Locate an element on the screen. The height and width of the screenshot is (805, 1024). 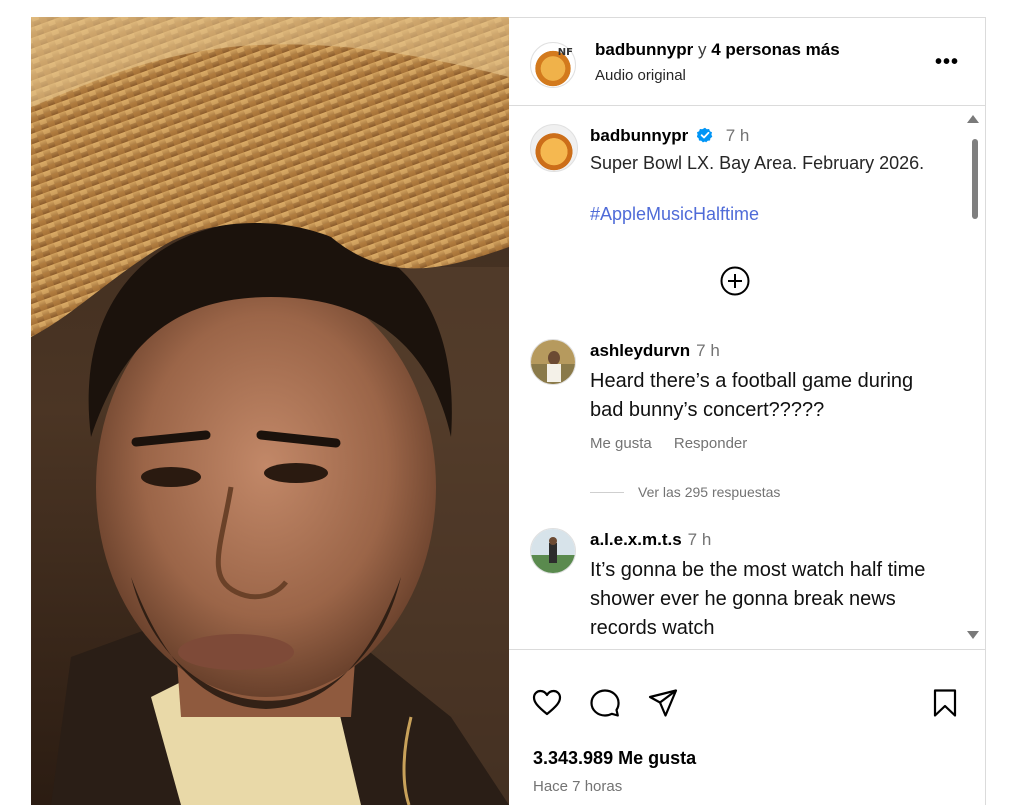
comment-icon is located at coordinates (605, 703).